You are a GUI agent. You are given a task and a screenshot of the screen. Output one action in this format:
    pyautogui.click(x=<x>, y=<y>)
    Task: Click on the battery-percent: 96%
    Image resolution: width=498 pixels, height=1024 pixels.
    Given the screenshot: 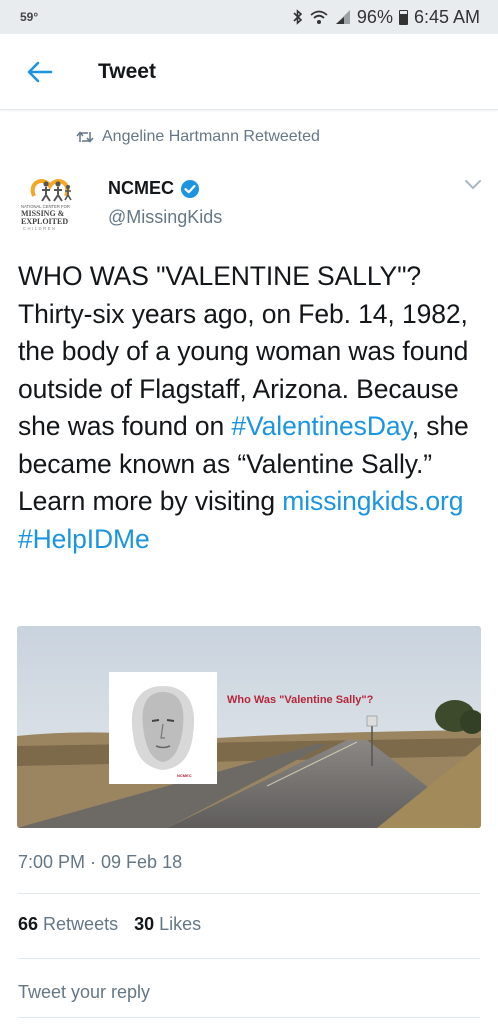 What is the action you would take?
    pyautogui.click(x=374, y=16)
    